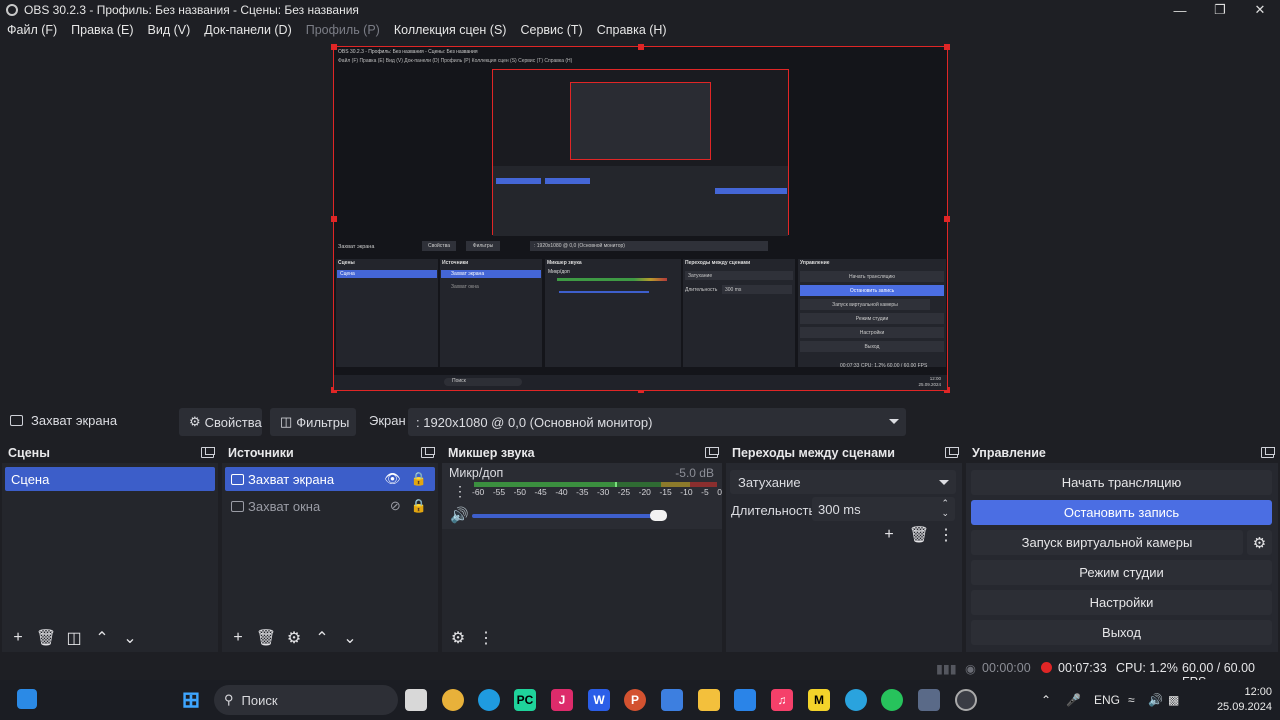 The width and height of the screenshot is (1280, 720). Describe the element at coordinates (169, 30) in the screenshot. I see `menu-view: Вид (V)` at that location.